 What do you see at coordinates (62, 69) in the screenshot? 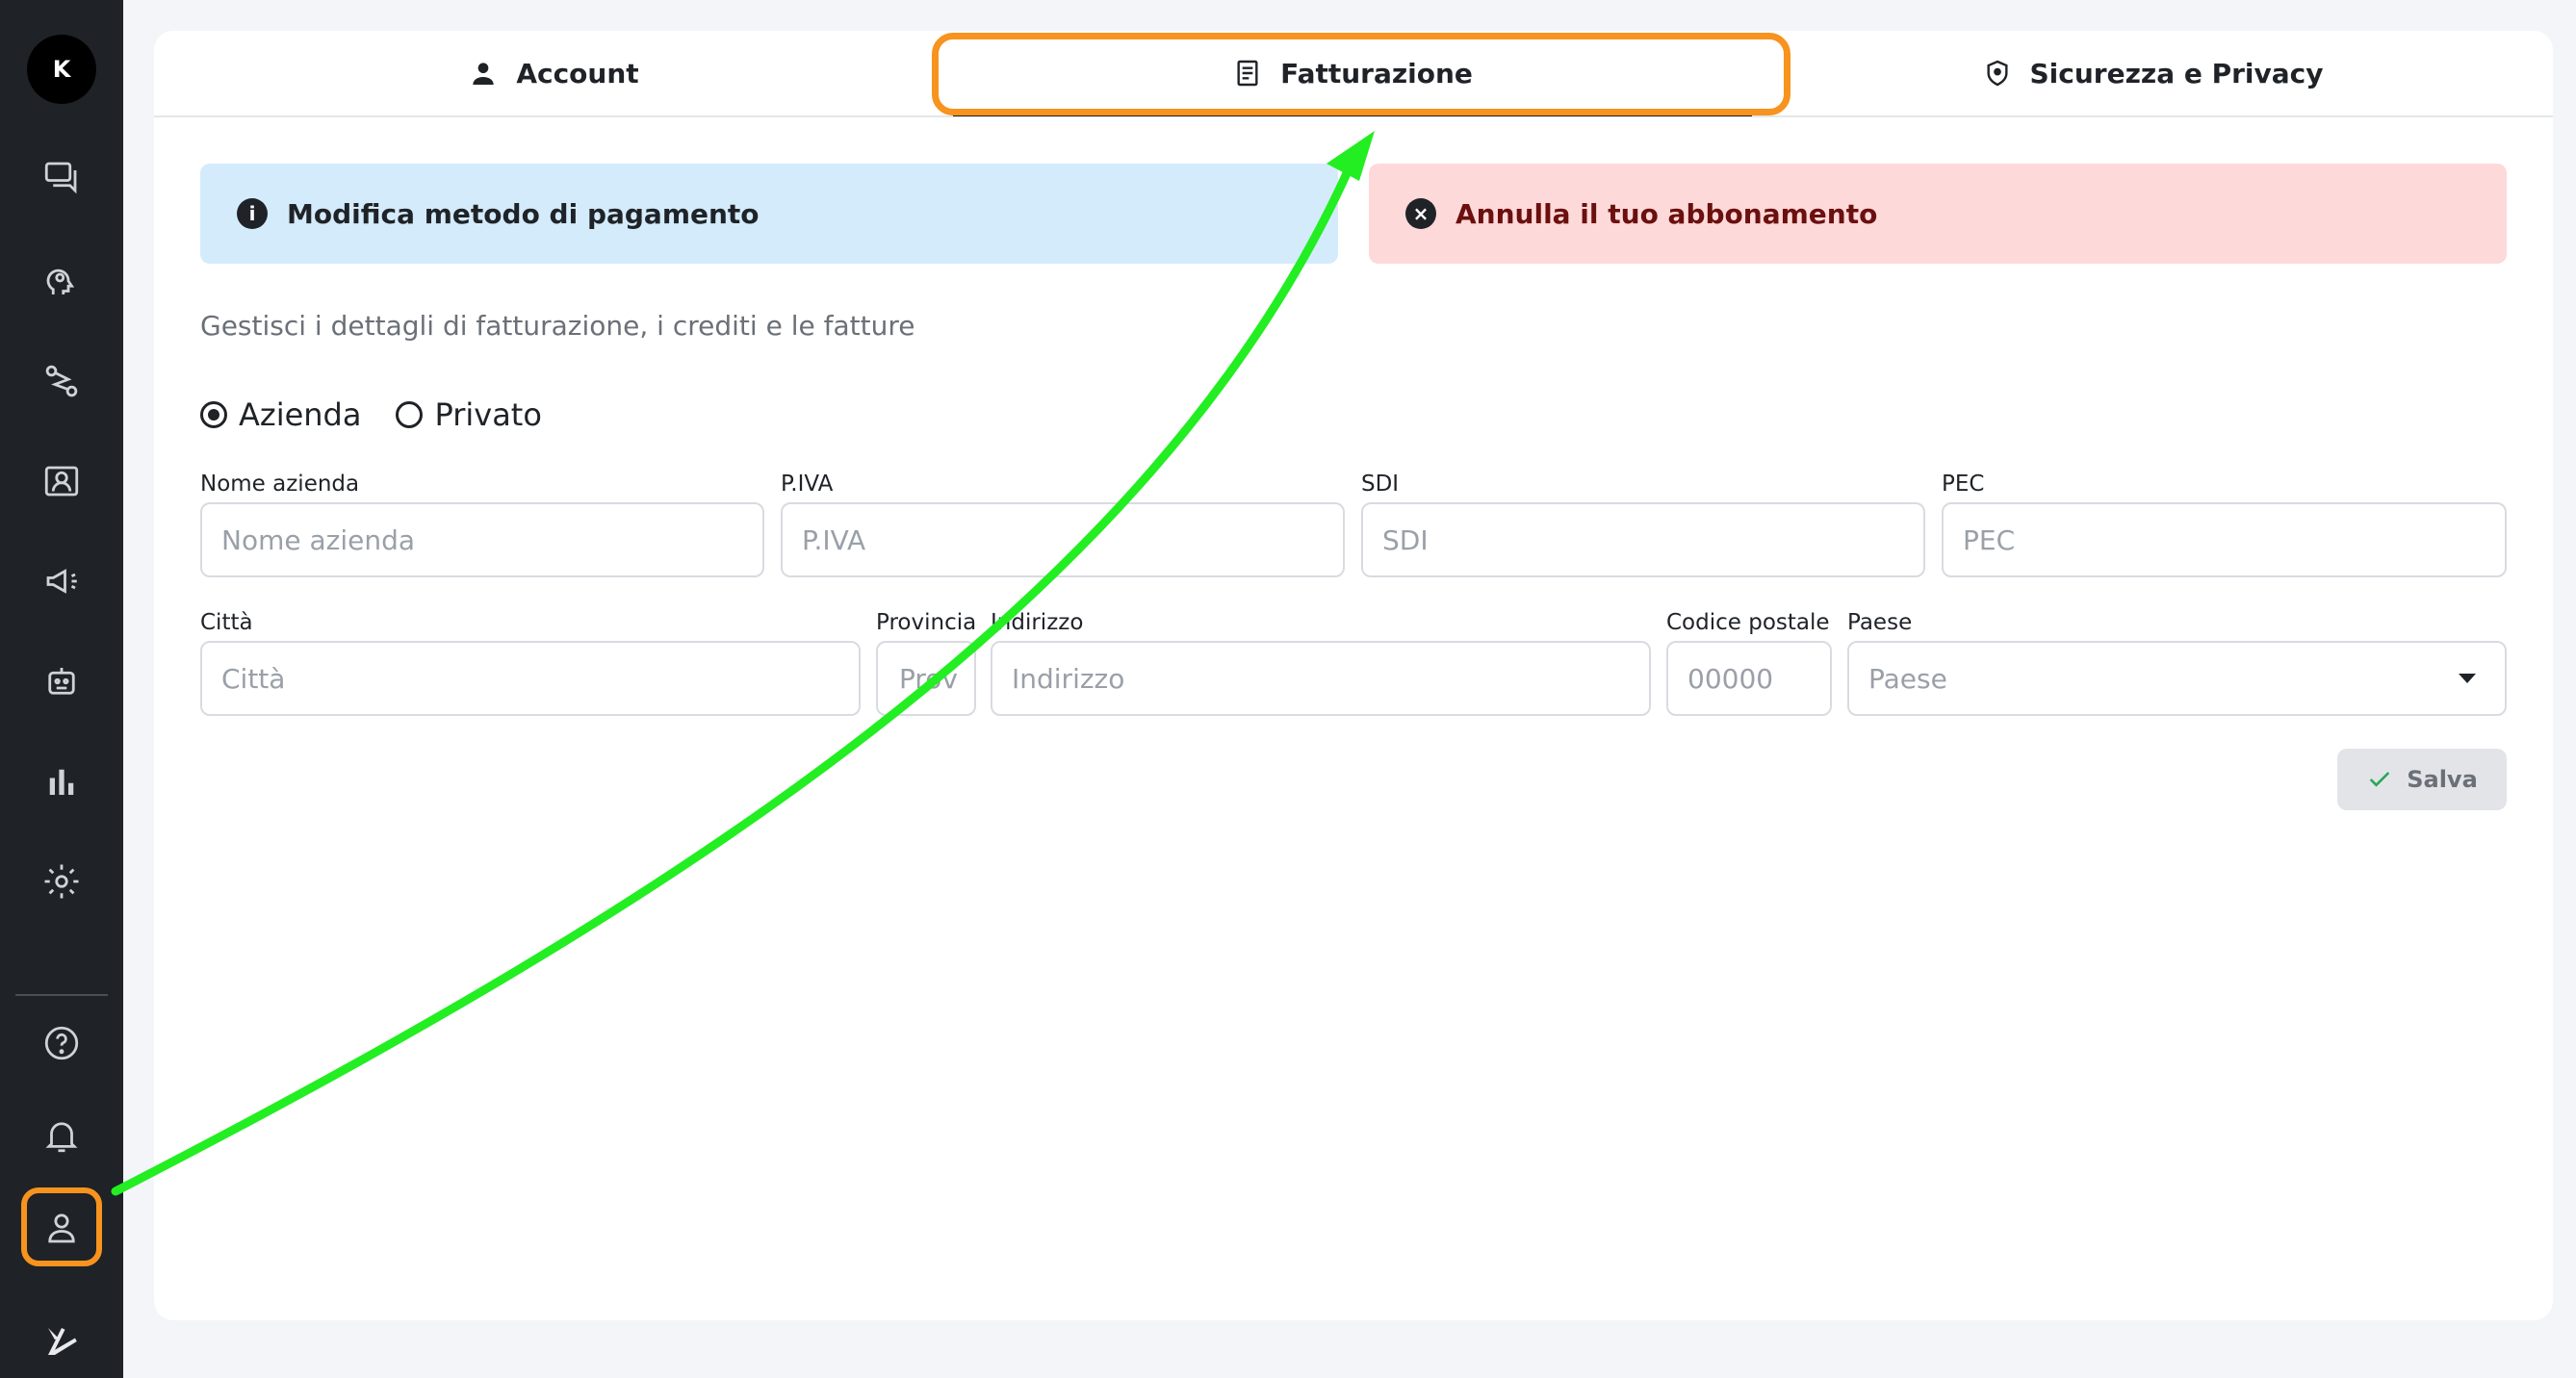
I see `avatar: K` at bounding box center [62, 69].